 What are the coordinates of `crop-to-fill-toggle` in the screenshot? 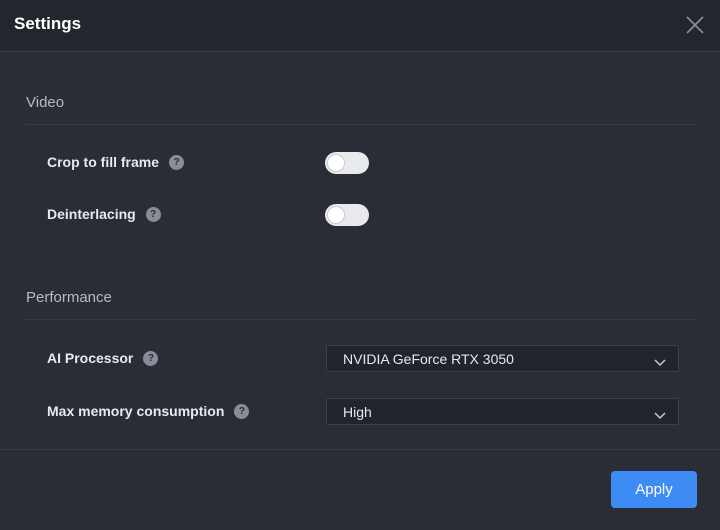 It's located at (347, 163).